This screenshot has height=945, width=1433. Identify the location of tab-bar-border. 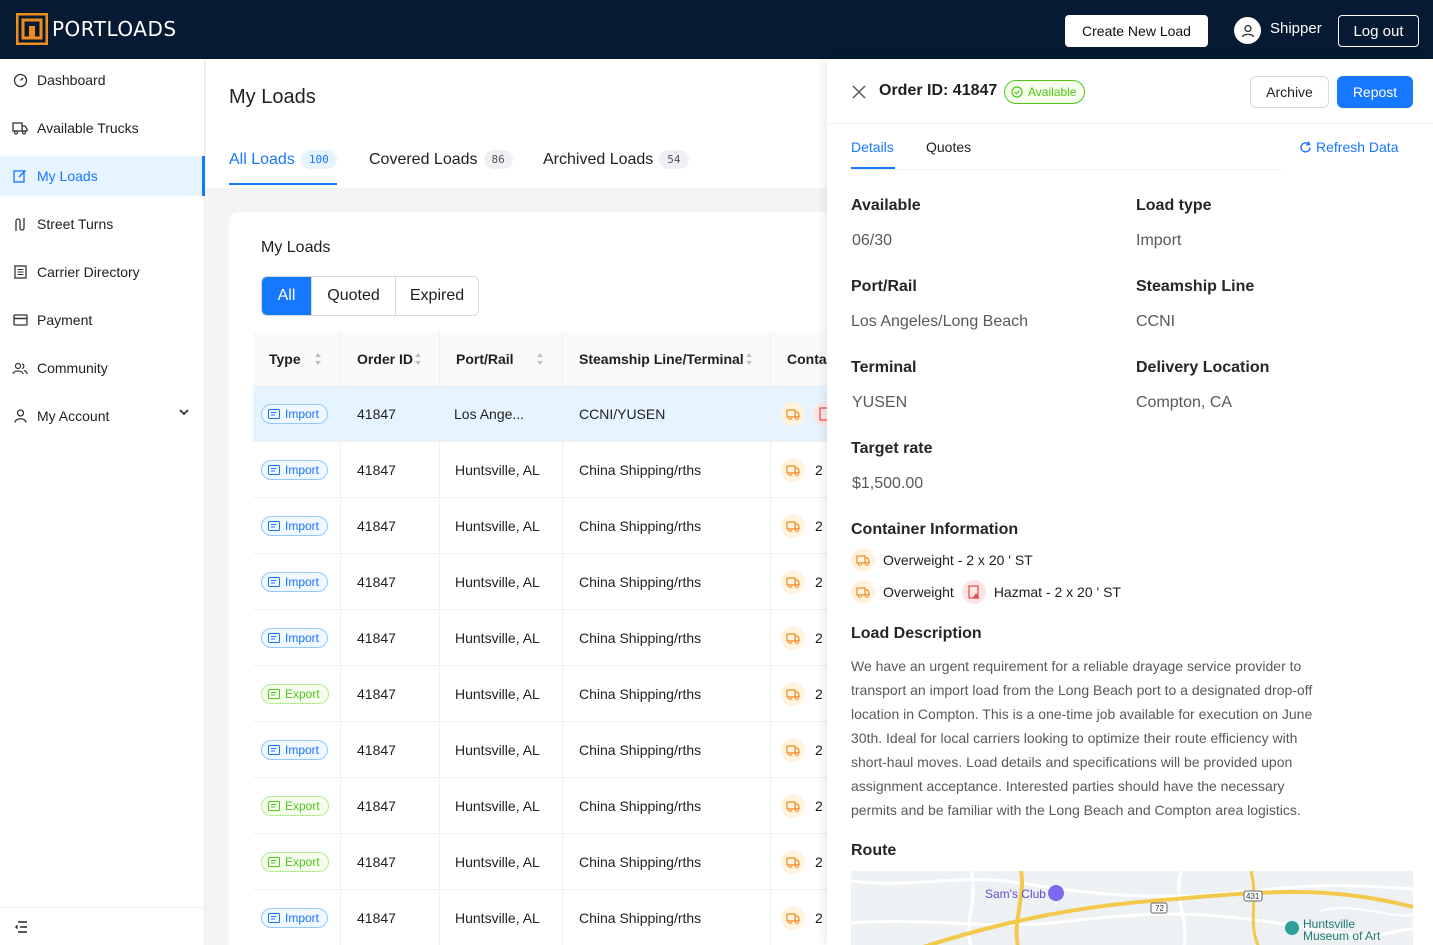
(1066, 169).